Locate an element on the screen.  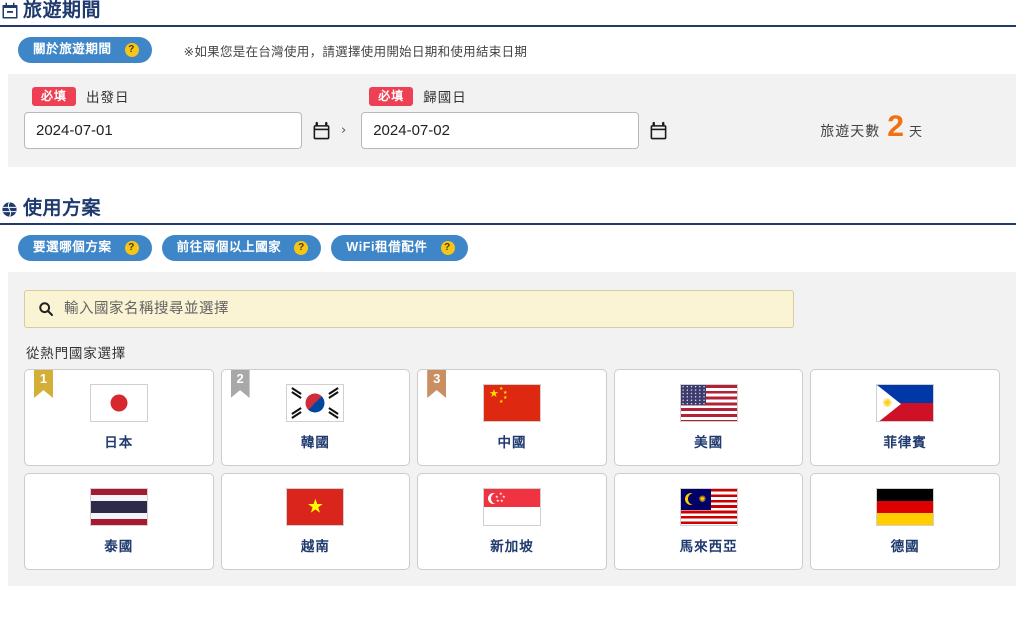
usage-plan-heading: 使用方案 is located at coordinates (508, 211).